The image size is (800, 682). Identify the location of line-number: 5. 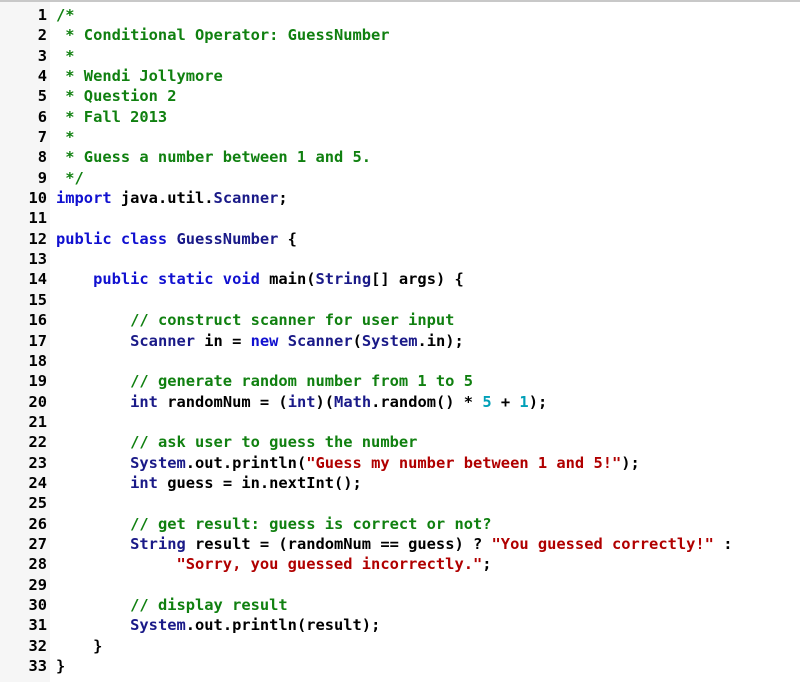
(42, 96).